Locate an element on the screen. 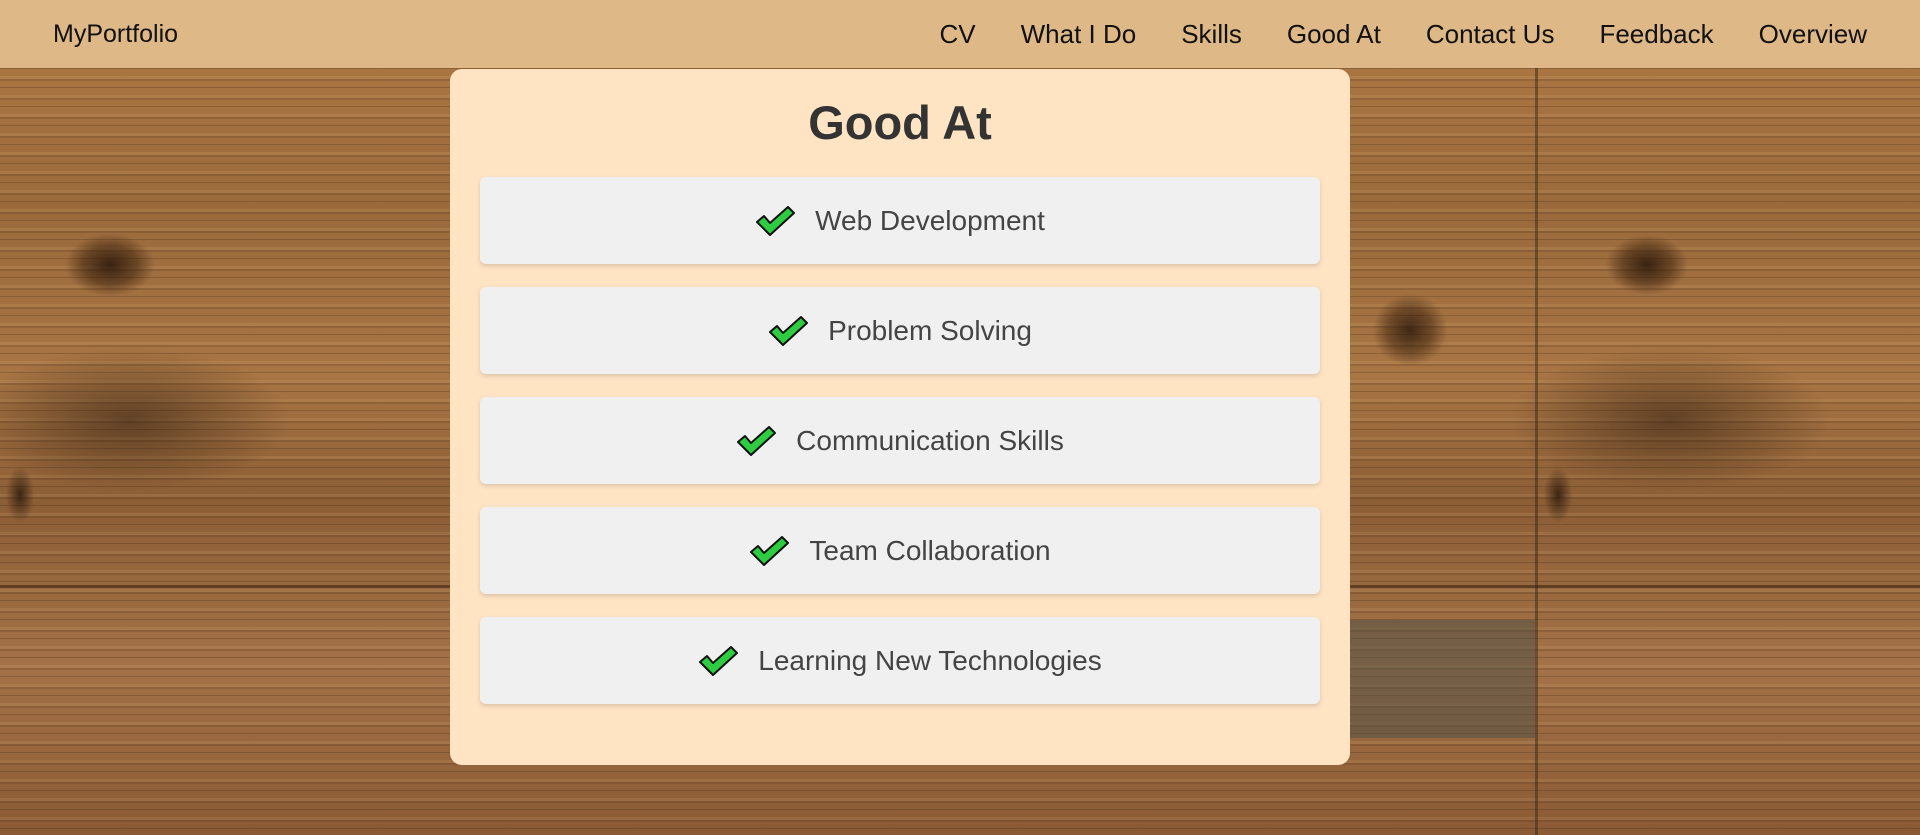 The image size is (1920, 835). nav-link-good-at: Good At is located at coordinates (1334, 34).